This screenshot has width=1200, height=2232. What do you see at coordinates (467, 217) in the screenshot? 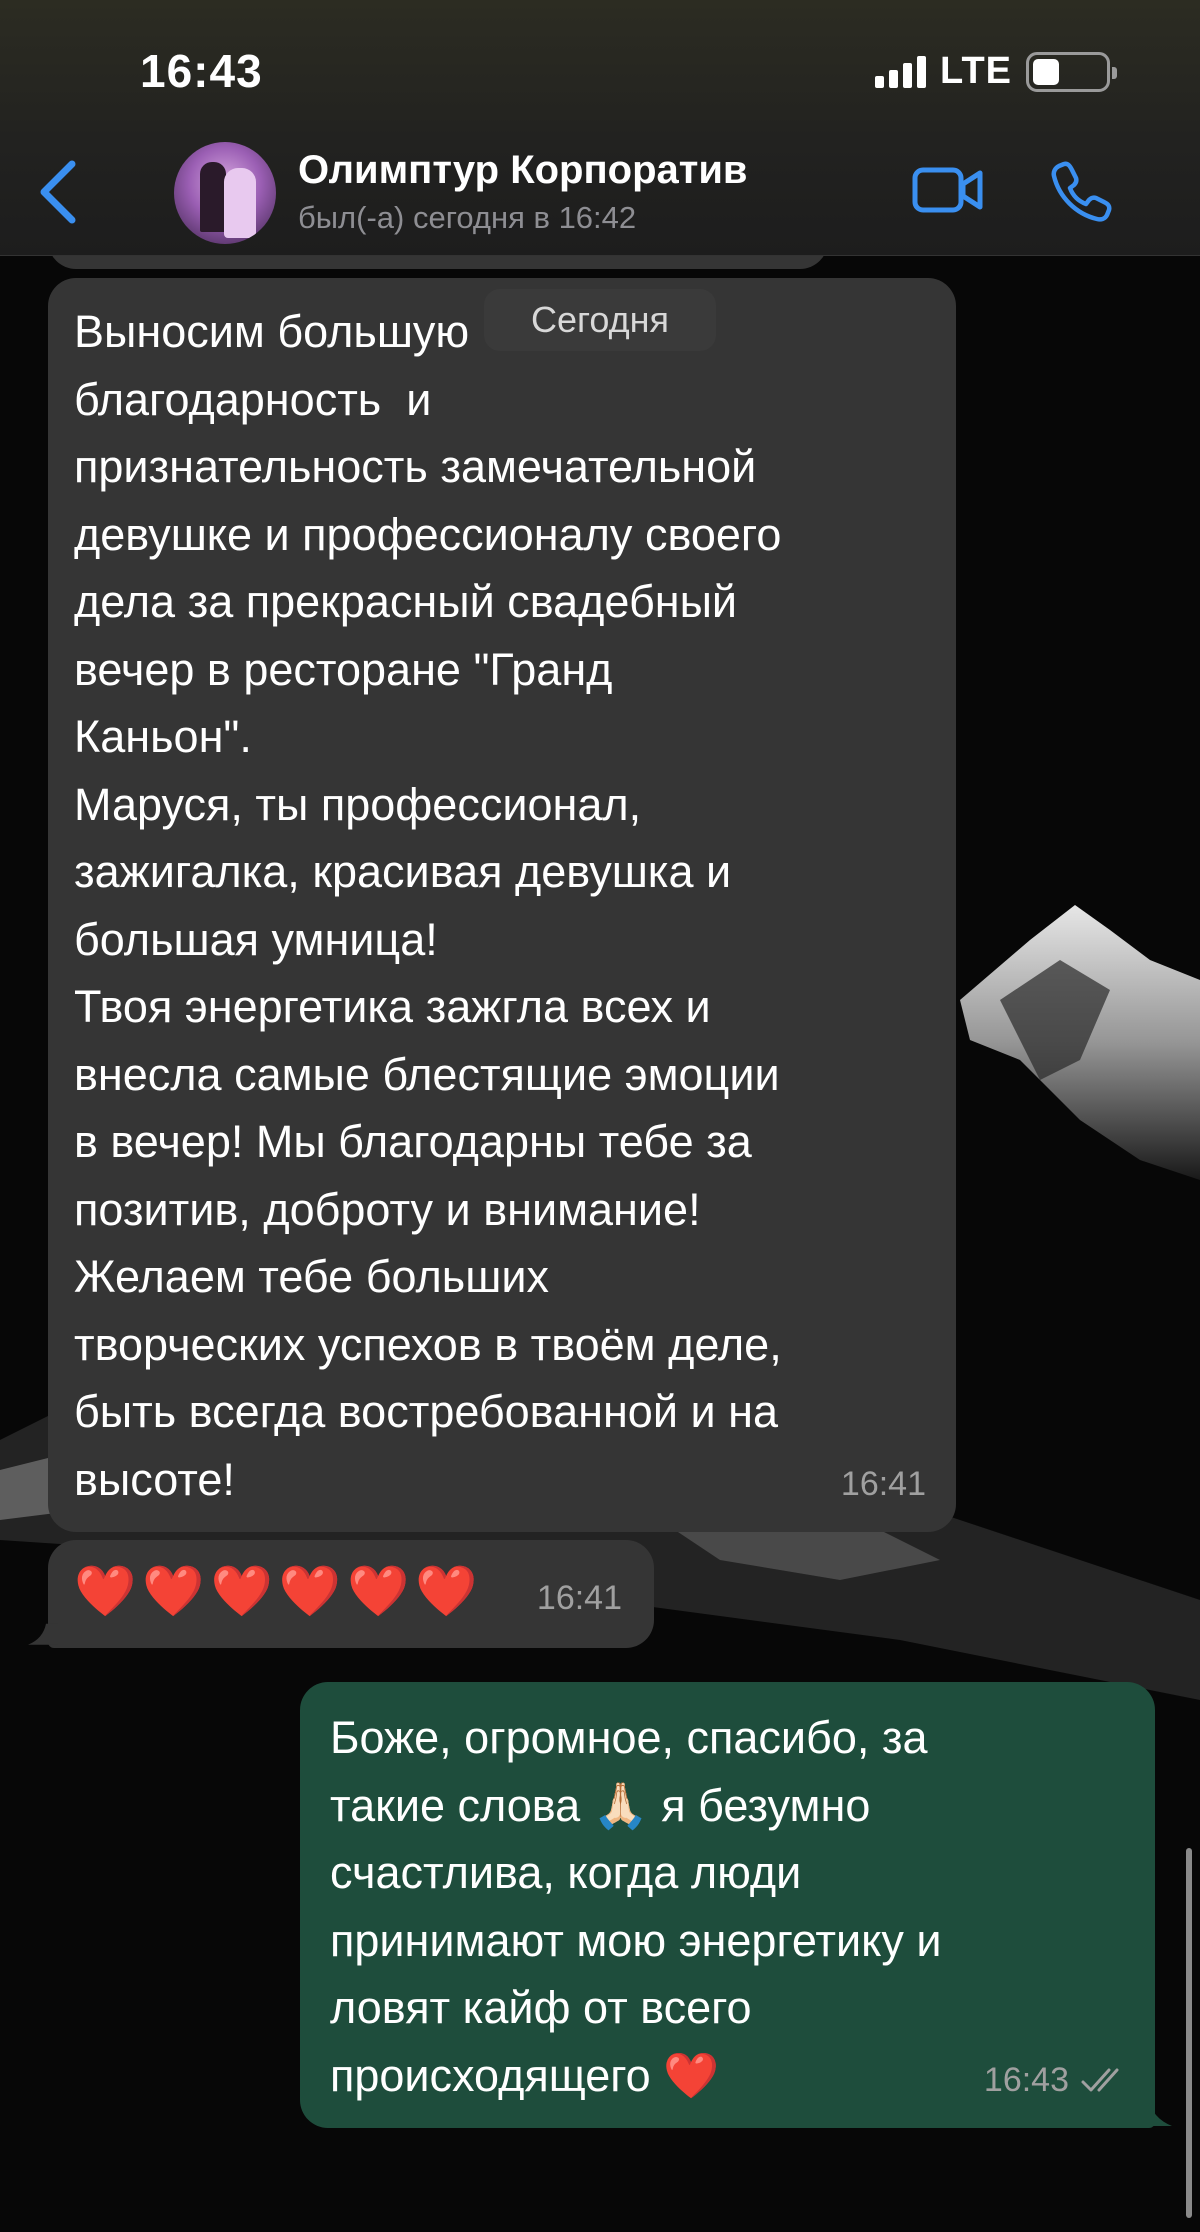
I see `contact-last-seen: был(-а) сегодня в 16:42` at bounding box center [467, 217].